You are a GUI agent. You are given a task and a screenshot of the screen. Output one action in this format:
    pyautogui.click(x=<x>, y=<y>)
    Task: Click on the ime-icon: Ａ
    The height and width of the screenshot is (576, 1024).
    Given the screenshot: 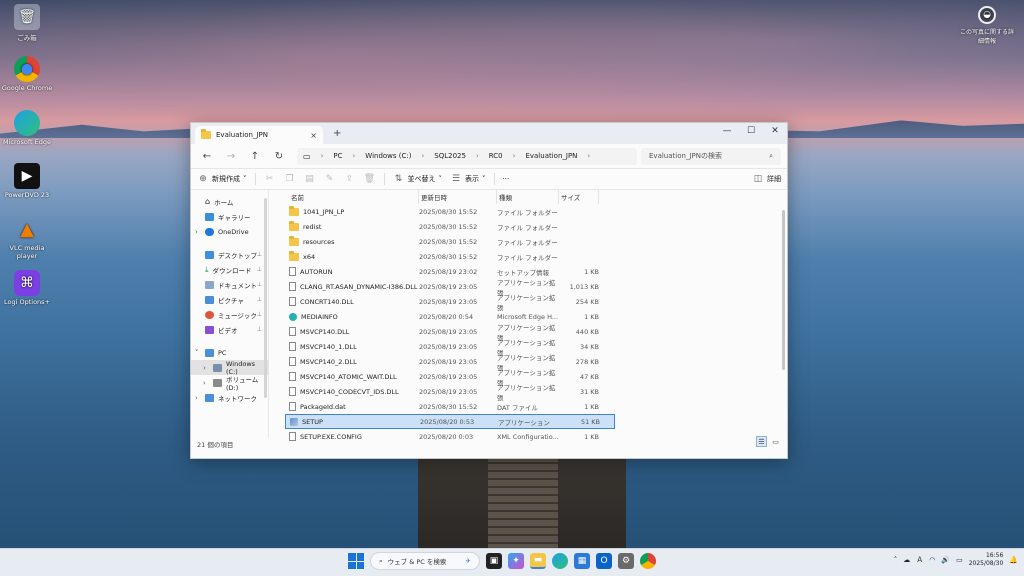 What is the action you would take?
    pyautogui.click(x=919, y=560)
    